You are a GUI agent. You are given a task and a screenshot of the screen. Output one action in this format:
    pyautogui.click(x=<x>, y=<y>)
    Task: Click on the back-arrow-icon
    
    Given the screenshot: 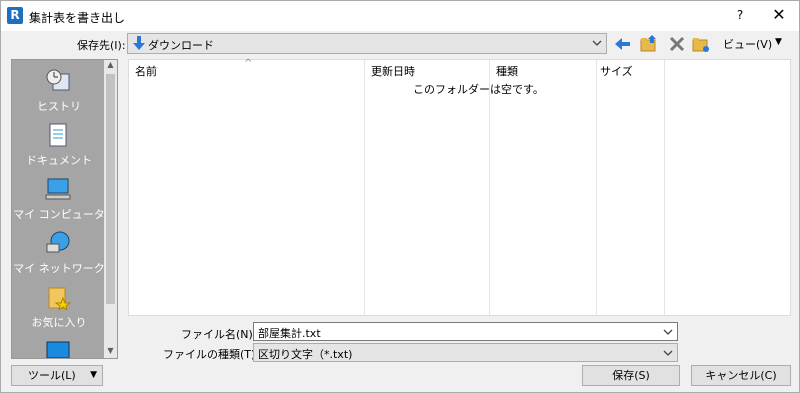 What is the action you would take?
    pyautogui.click(x=623, y=44)
    